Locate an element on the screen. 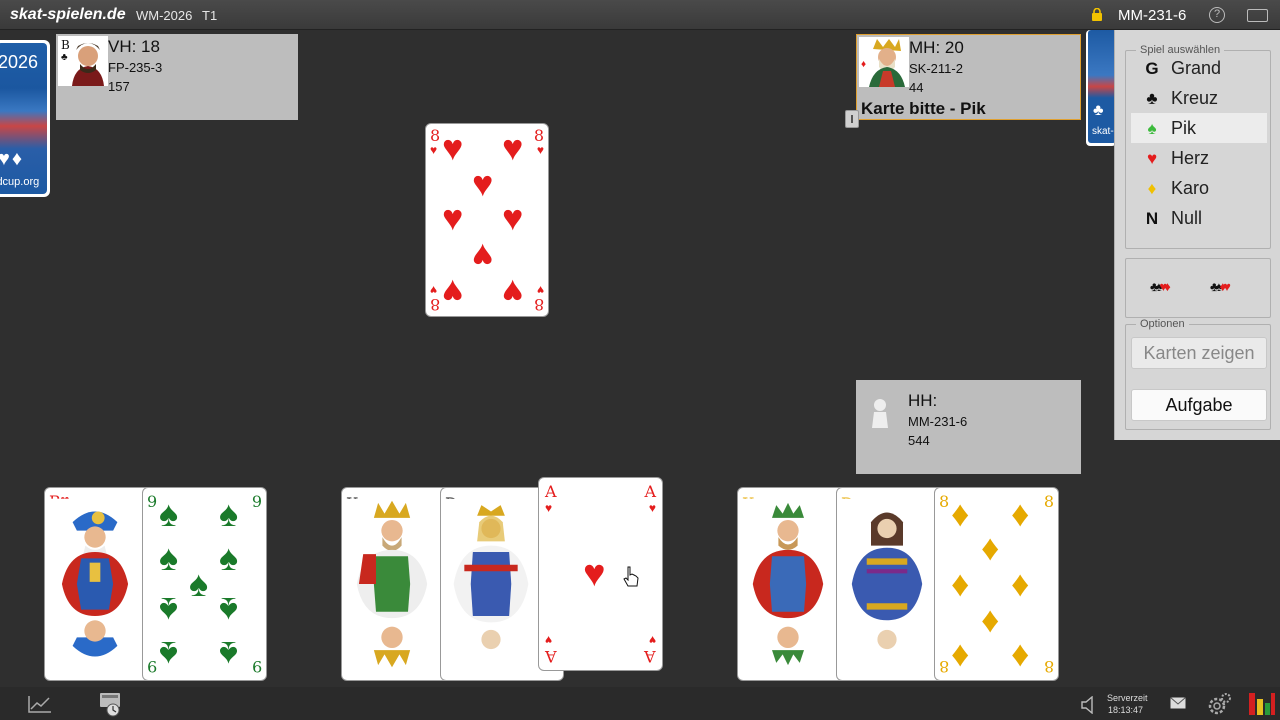 Image resolution: width=1280 pixels, height=720 pixels. hand-card-pik-neun: 9 9 ♠ ♠ ♠ ♠ ♠ ♠ ♠ ♠ ♠ 9 9 is located at coordinates (204, 584).